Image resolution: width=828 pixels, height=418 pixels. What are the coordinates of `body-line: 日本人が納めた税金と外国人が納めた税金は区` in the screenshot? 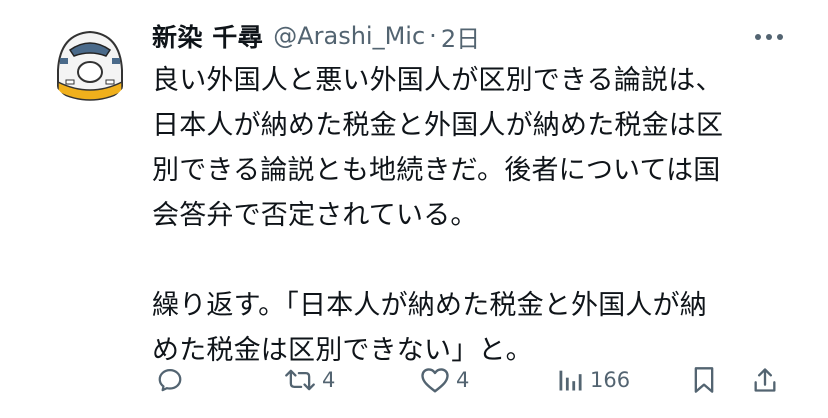 It's located at (438, 125).